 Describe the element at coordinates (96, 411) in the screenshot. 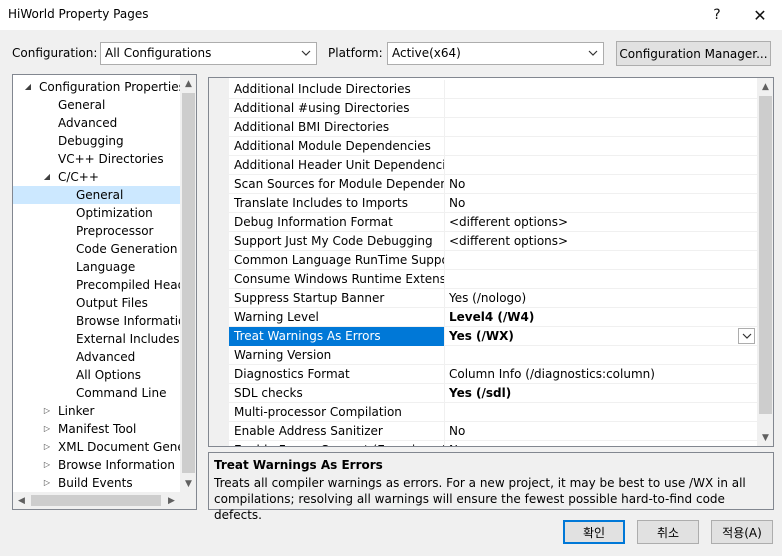

I see `tree-item: ▷ Linker` at that location.